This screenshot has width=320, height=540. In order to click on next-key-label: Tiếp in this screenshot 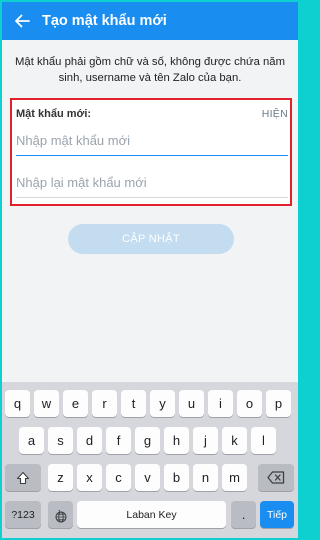, I will do `click(277, 514)`.